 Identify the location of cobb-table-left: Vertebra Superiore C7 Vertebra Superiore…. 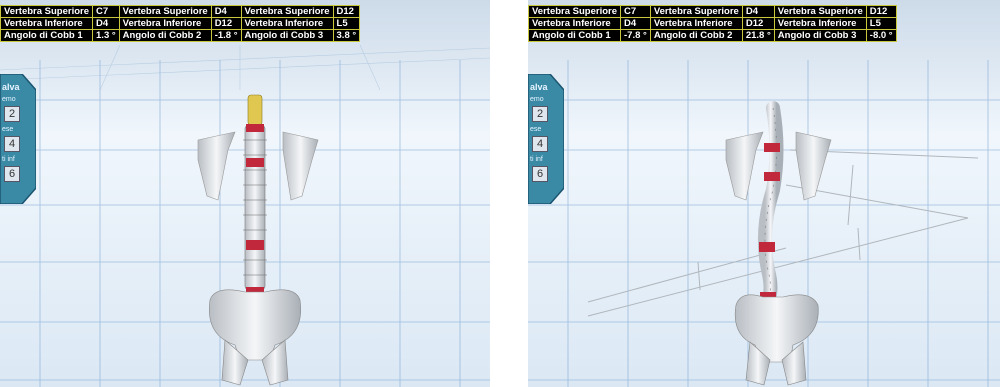
(180, 23).